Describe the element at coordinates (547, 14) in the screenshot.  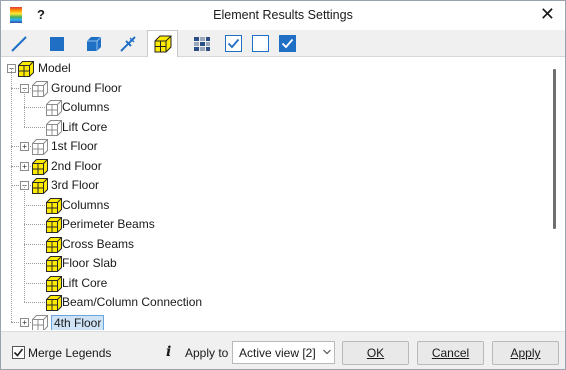
I see `close-button: ✕` at that location.